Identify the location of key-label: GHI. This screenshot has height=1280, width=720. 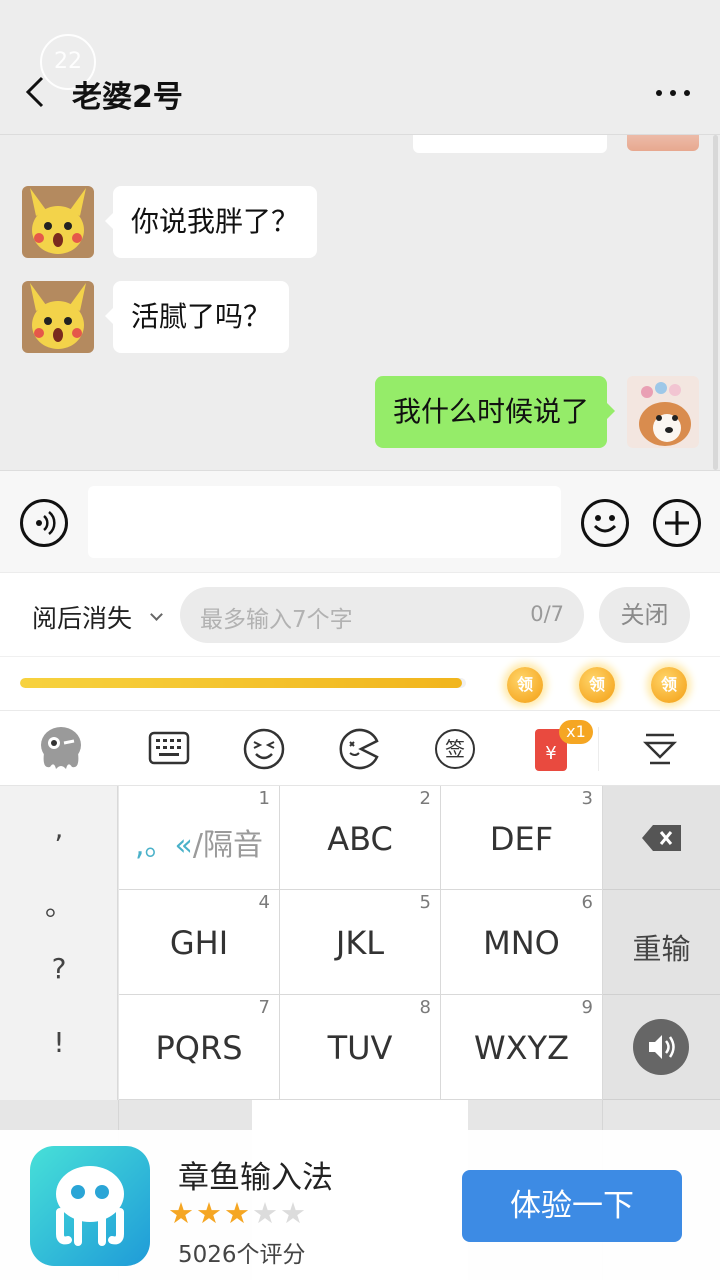
(199, 943).